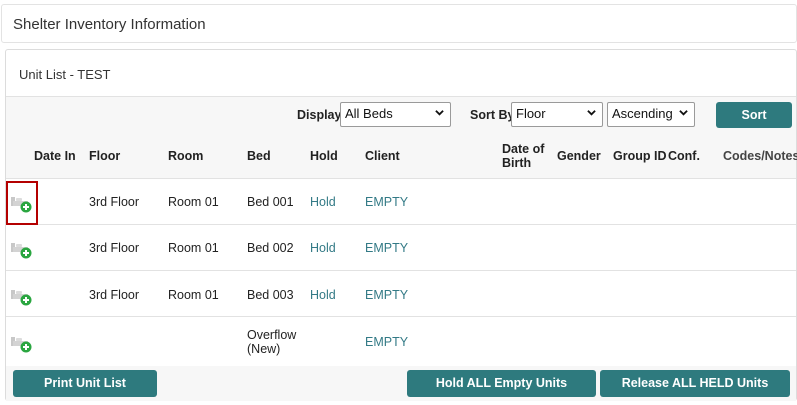  I want to click on row-bed: Overflow (New), so click(271, 342).